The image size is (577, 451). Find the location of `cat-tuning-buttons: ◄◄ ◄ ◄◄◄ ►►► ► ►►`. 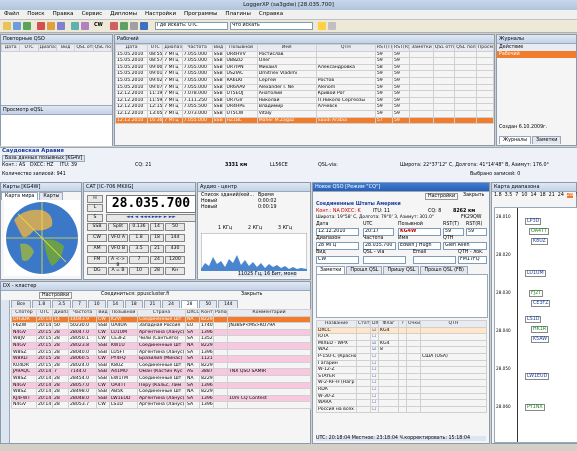

cat-tuning-buttons: ◄◄ ◄ ◄◄◄ ►►► ► ►► is located at coordinates (151, 218).